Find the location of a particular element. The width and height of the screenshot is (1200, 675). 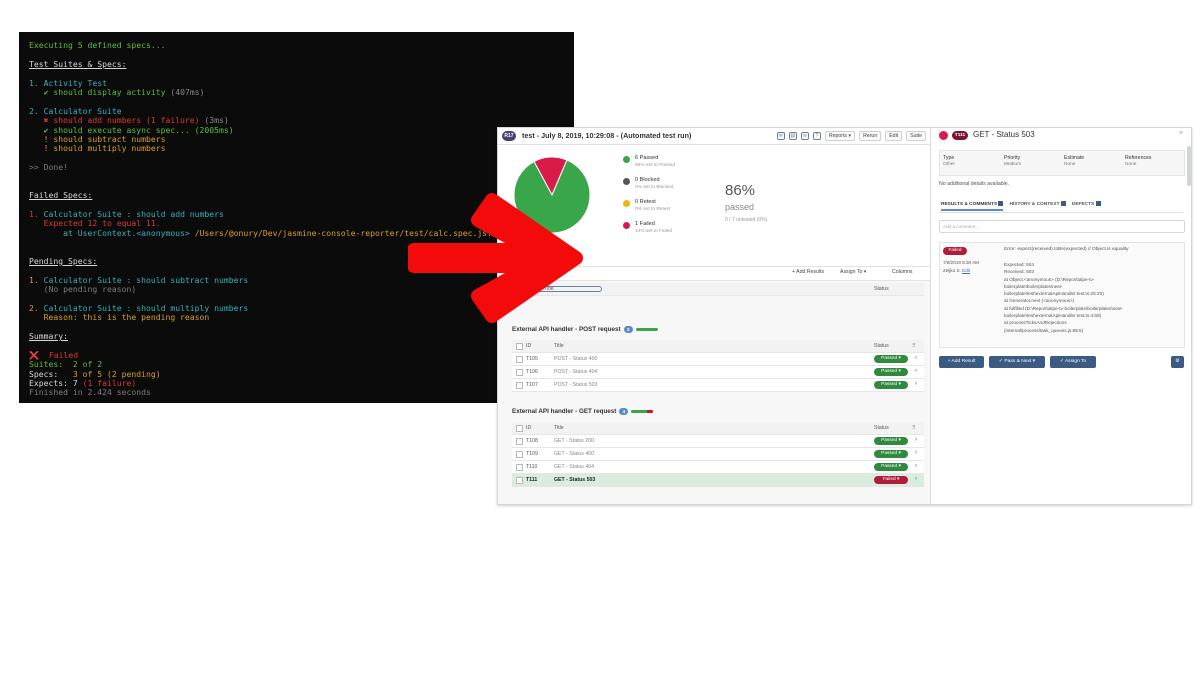

table-row: T106 POST - Status 404 Passed ▾ › is located at coordinates (718, 372).